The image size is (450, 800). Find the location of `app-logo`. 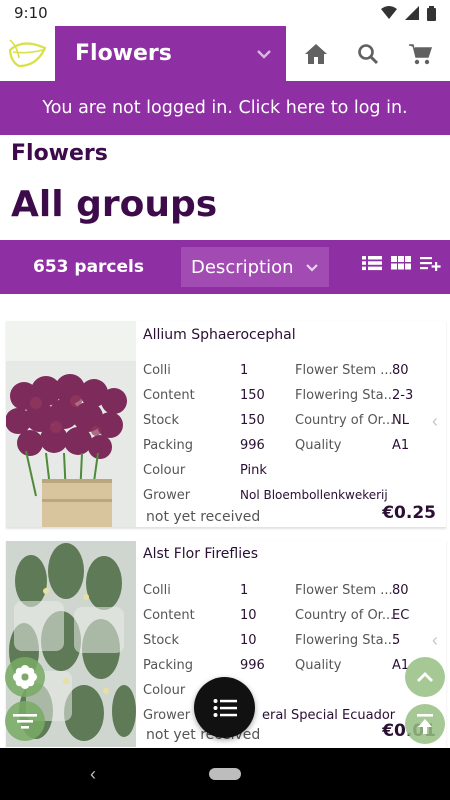

app-logo is located at coordinates (27, 53).